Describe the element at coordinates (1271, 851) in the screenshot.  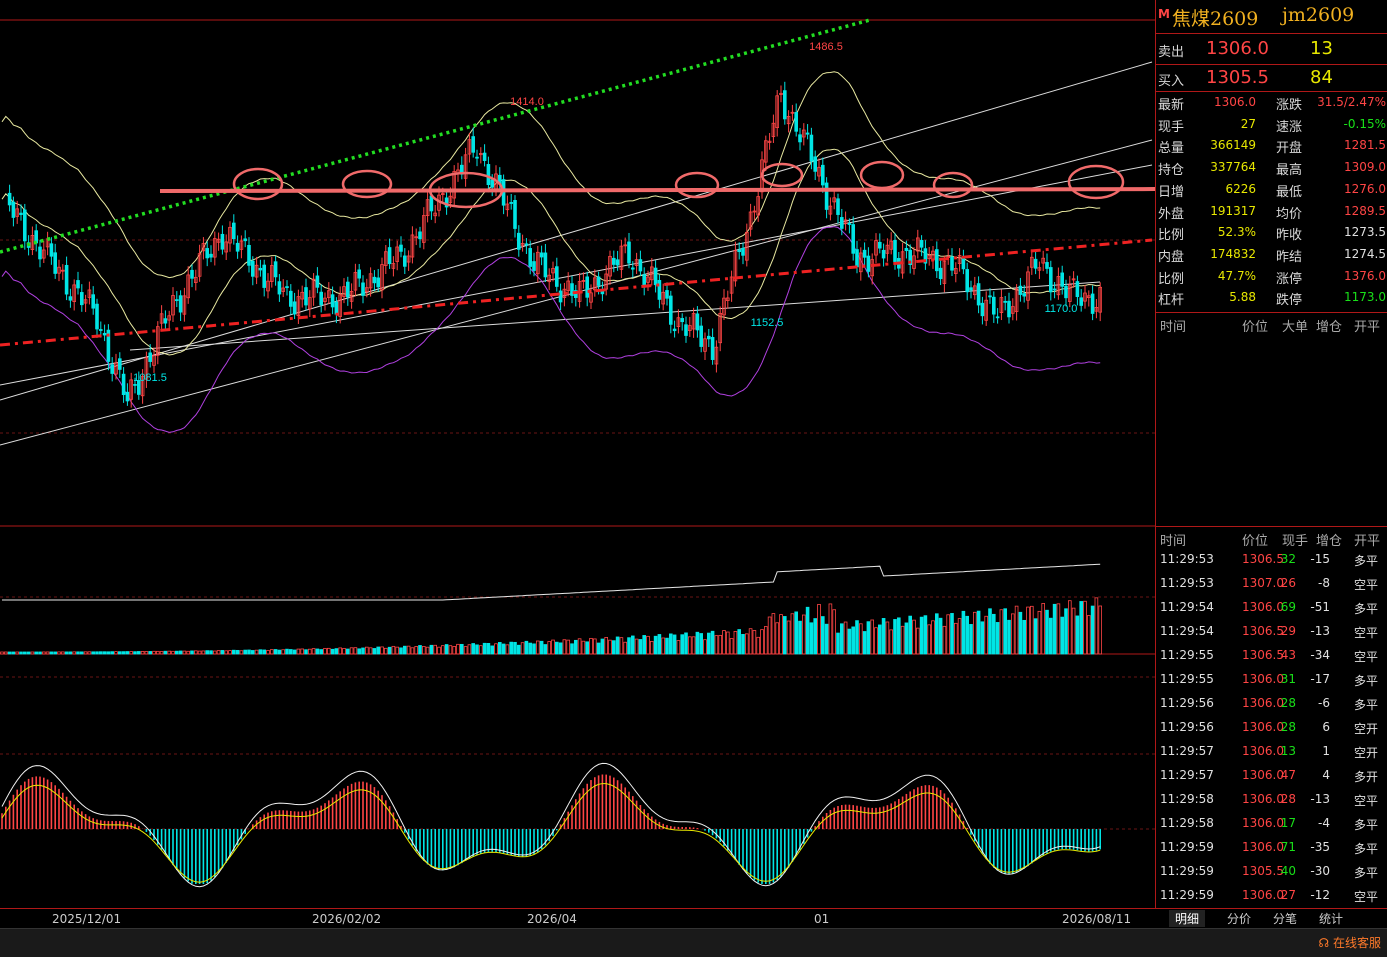
I see `tick-row: 11:29:59 1306.0 71 -35 多平` at that location.